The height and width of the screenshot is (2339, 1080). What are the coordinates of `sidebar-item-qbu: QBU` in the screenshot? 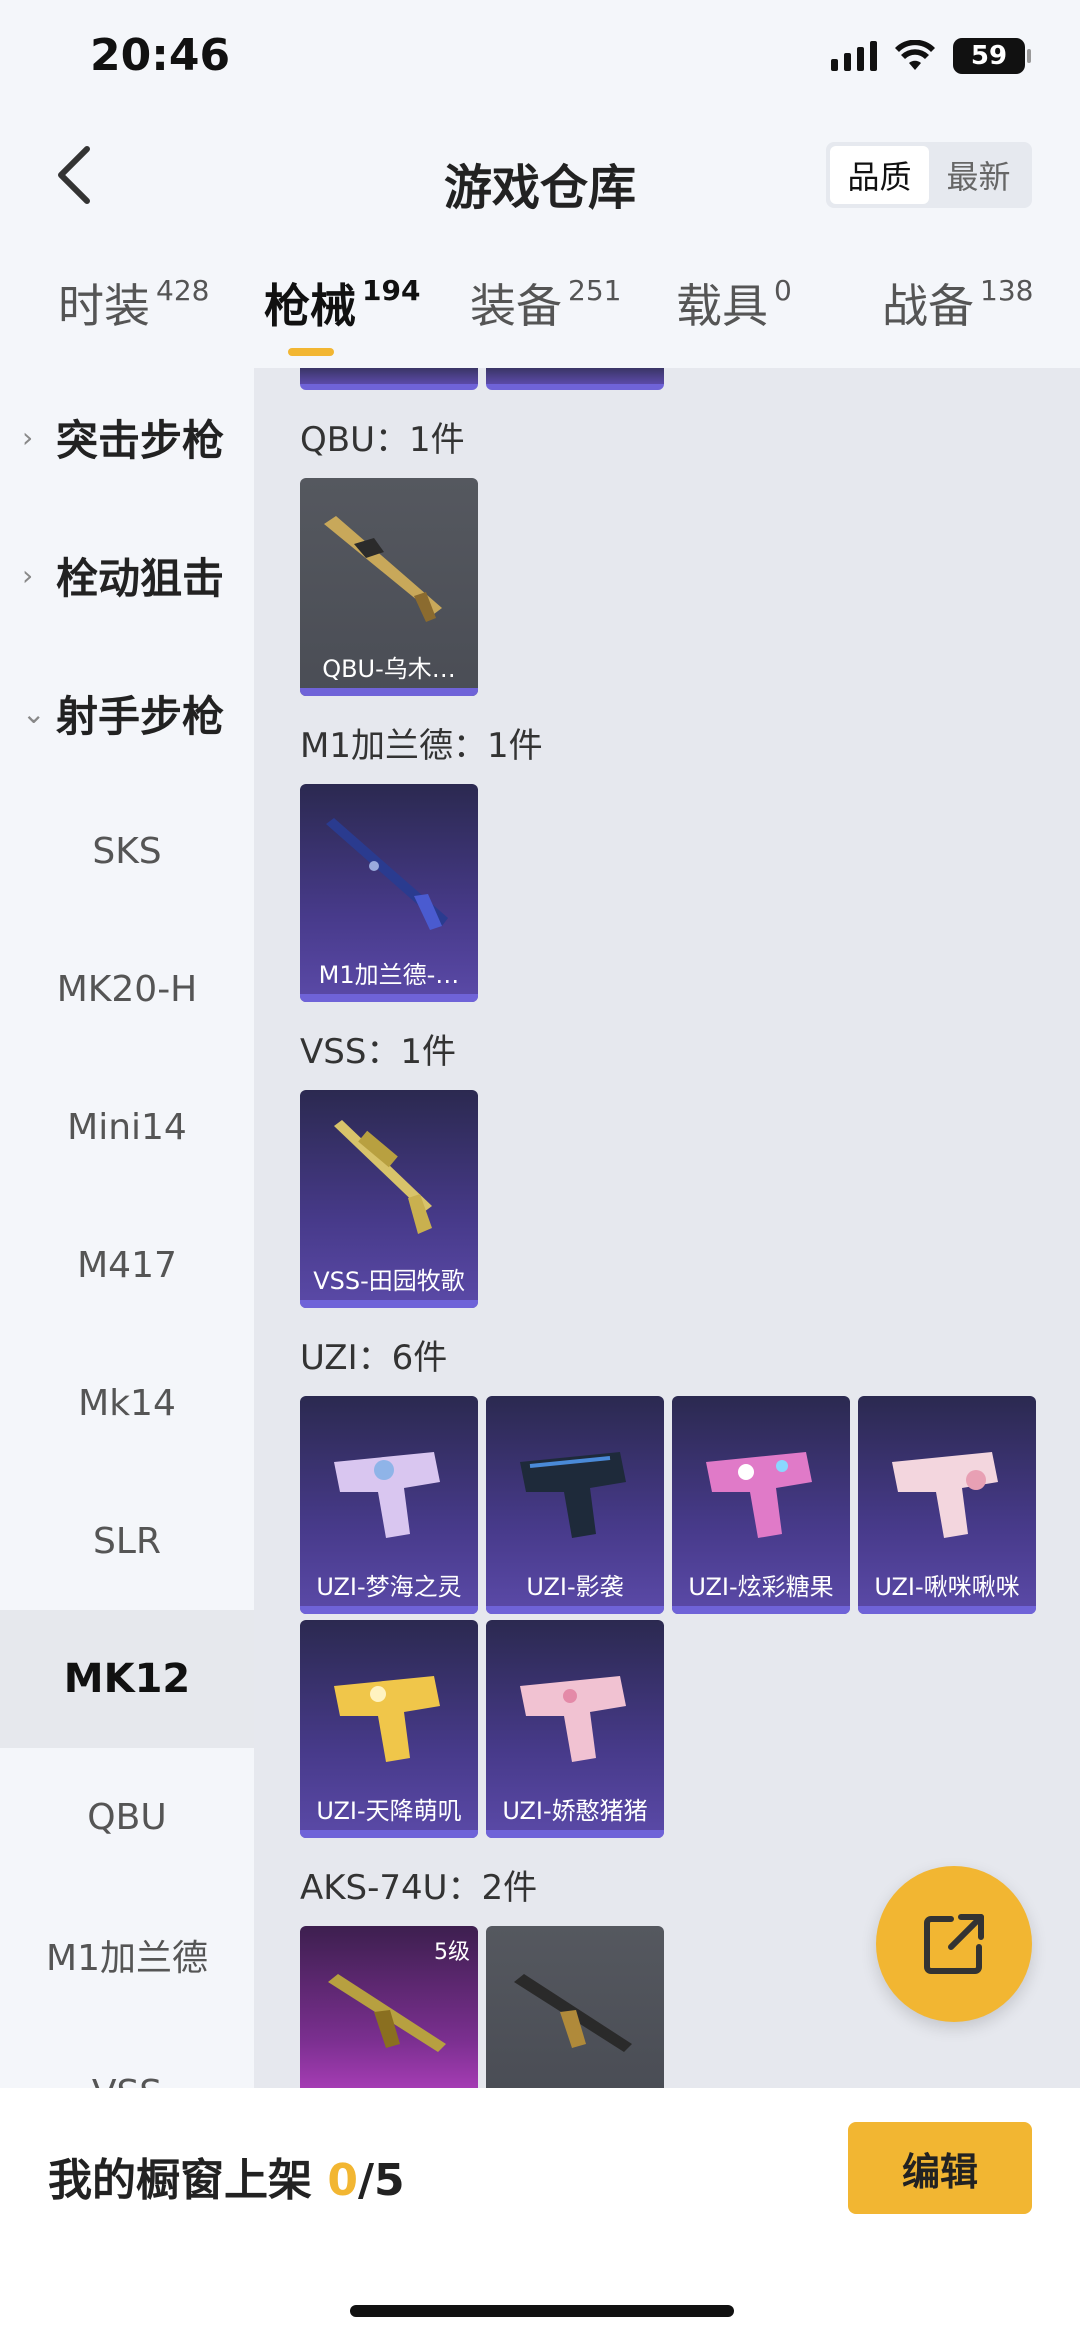 It's located at (127, 1817).